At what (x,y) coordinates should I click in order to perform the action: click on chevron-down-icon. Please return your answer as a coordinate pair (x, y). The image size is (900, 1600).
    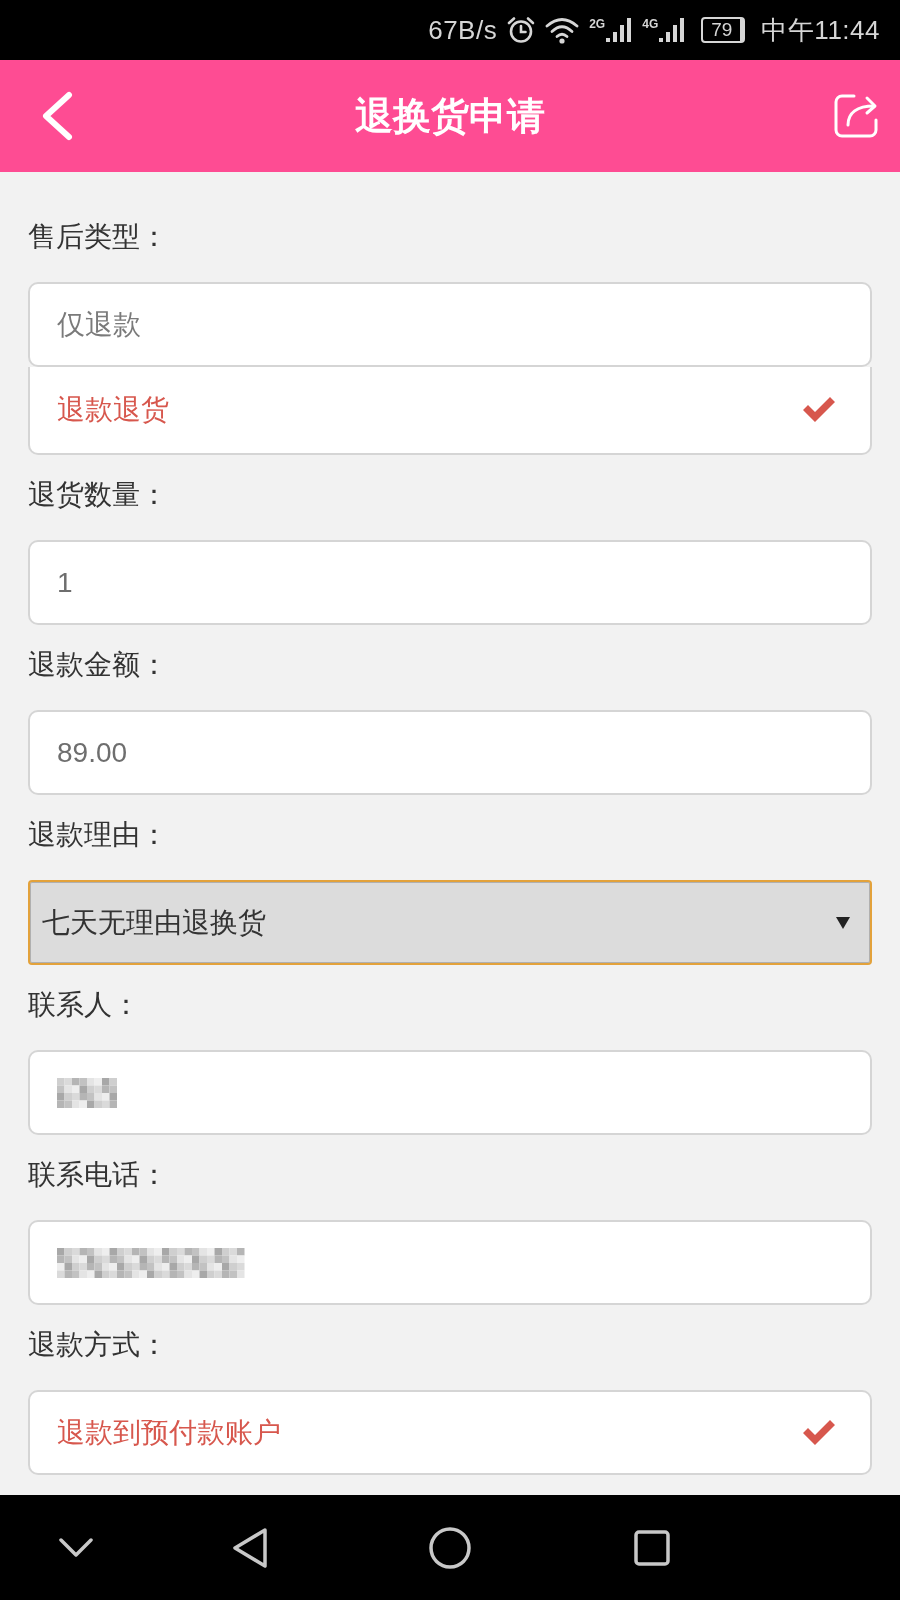
    Looking at the image, I should click on (76, 1547).